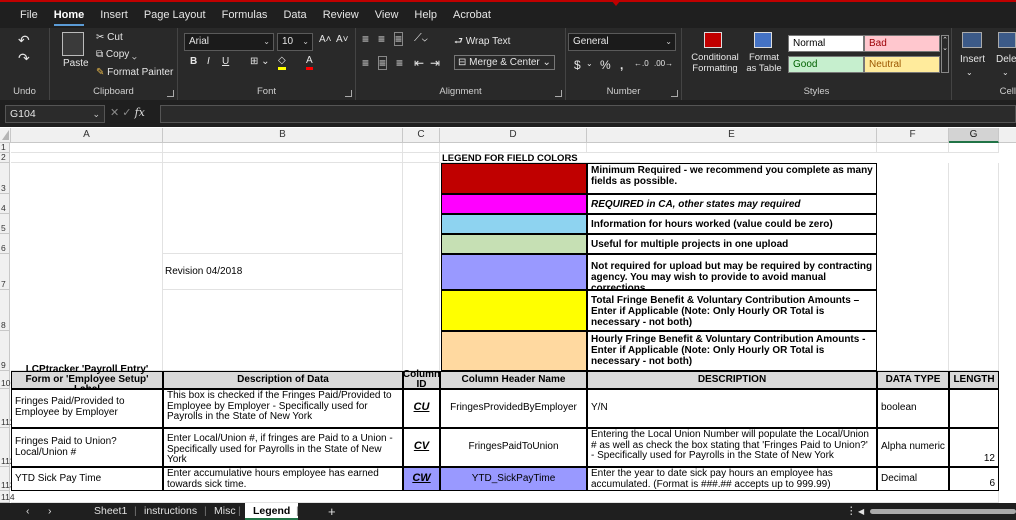  I want to click on font-name-select: Arial ⌄, so click(229, 42).